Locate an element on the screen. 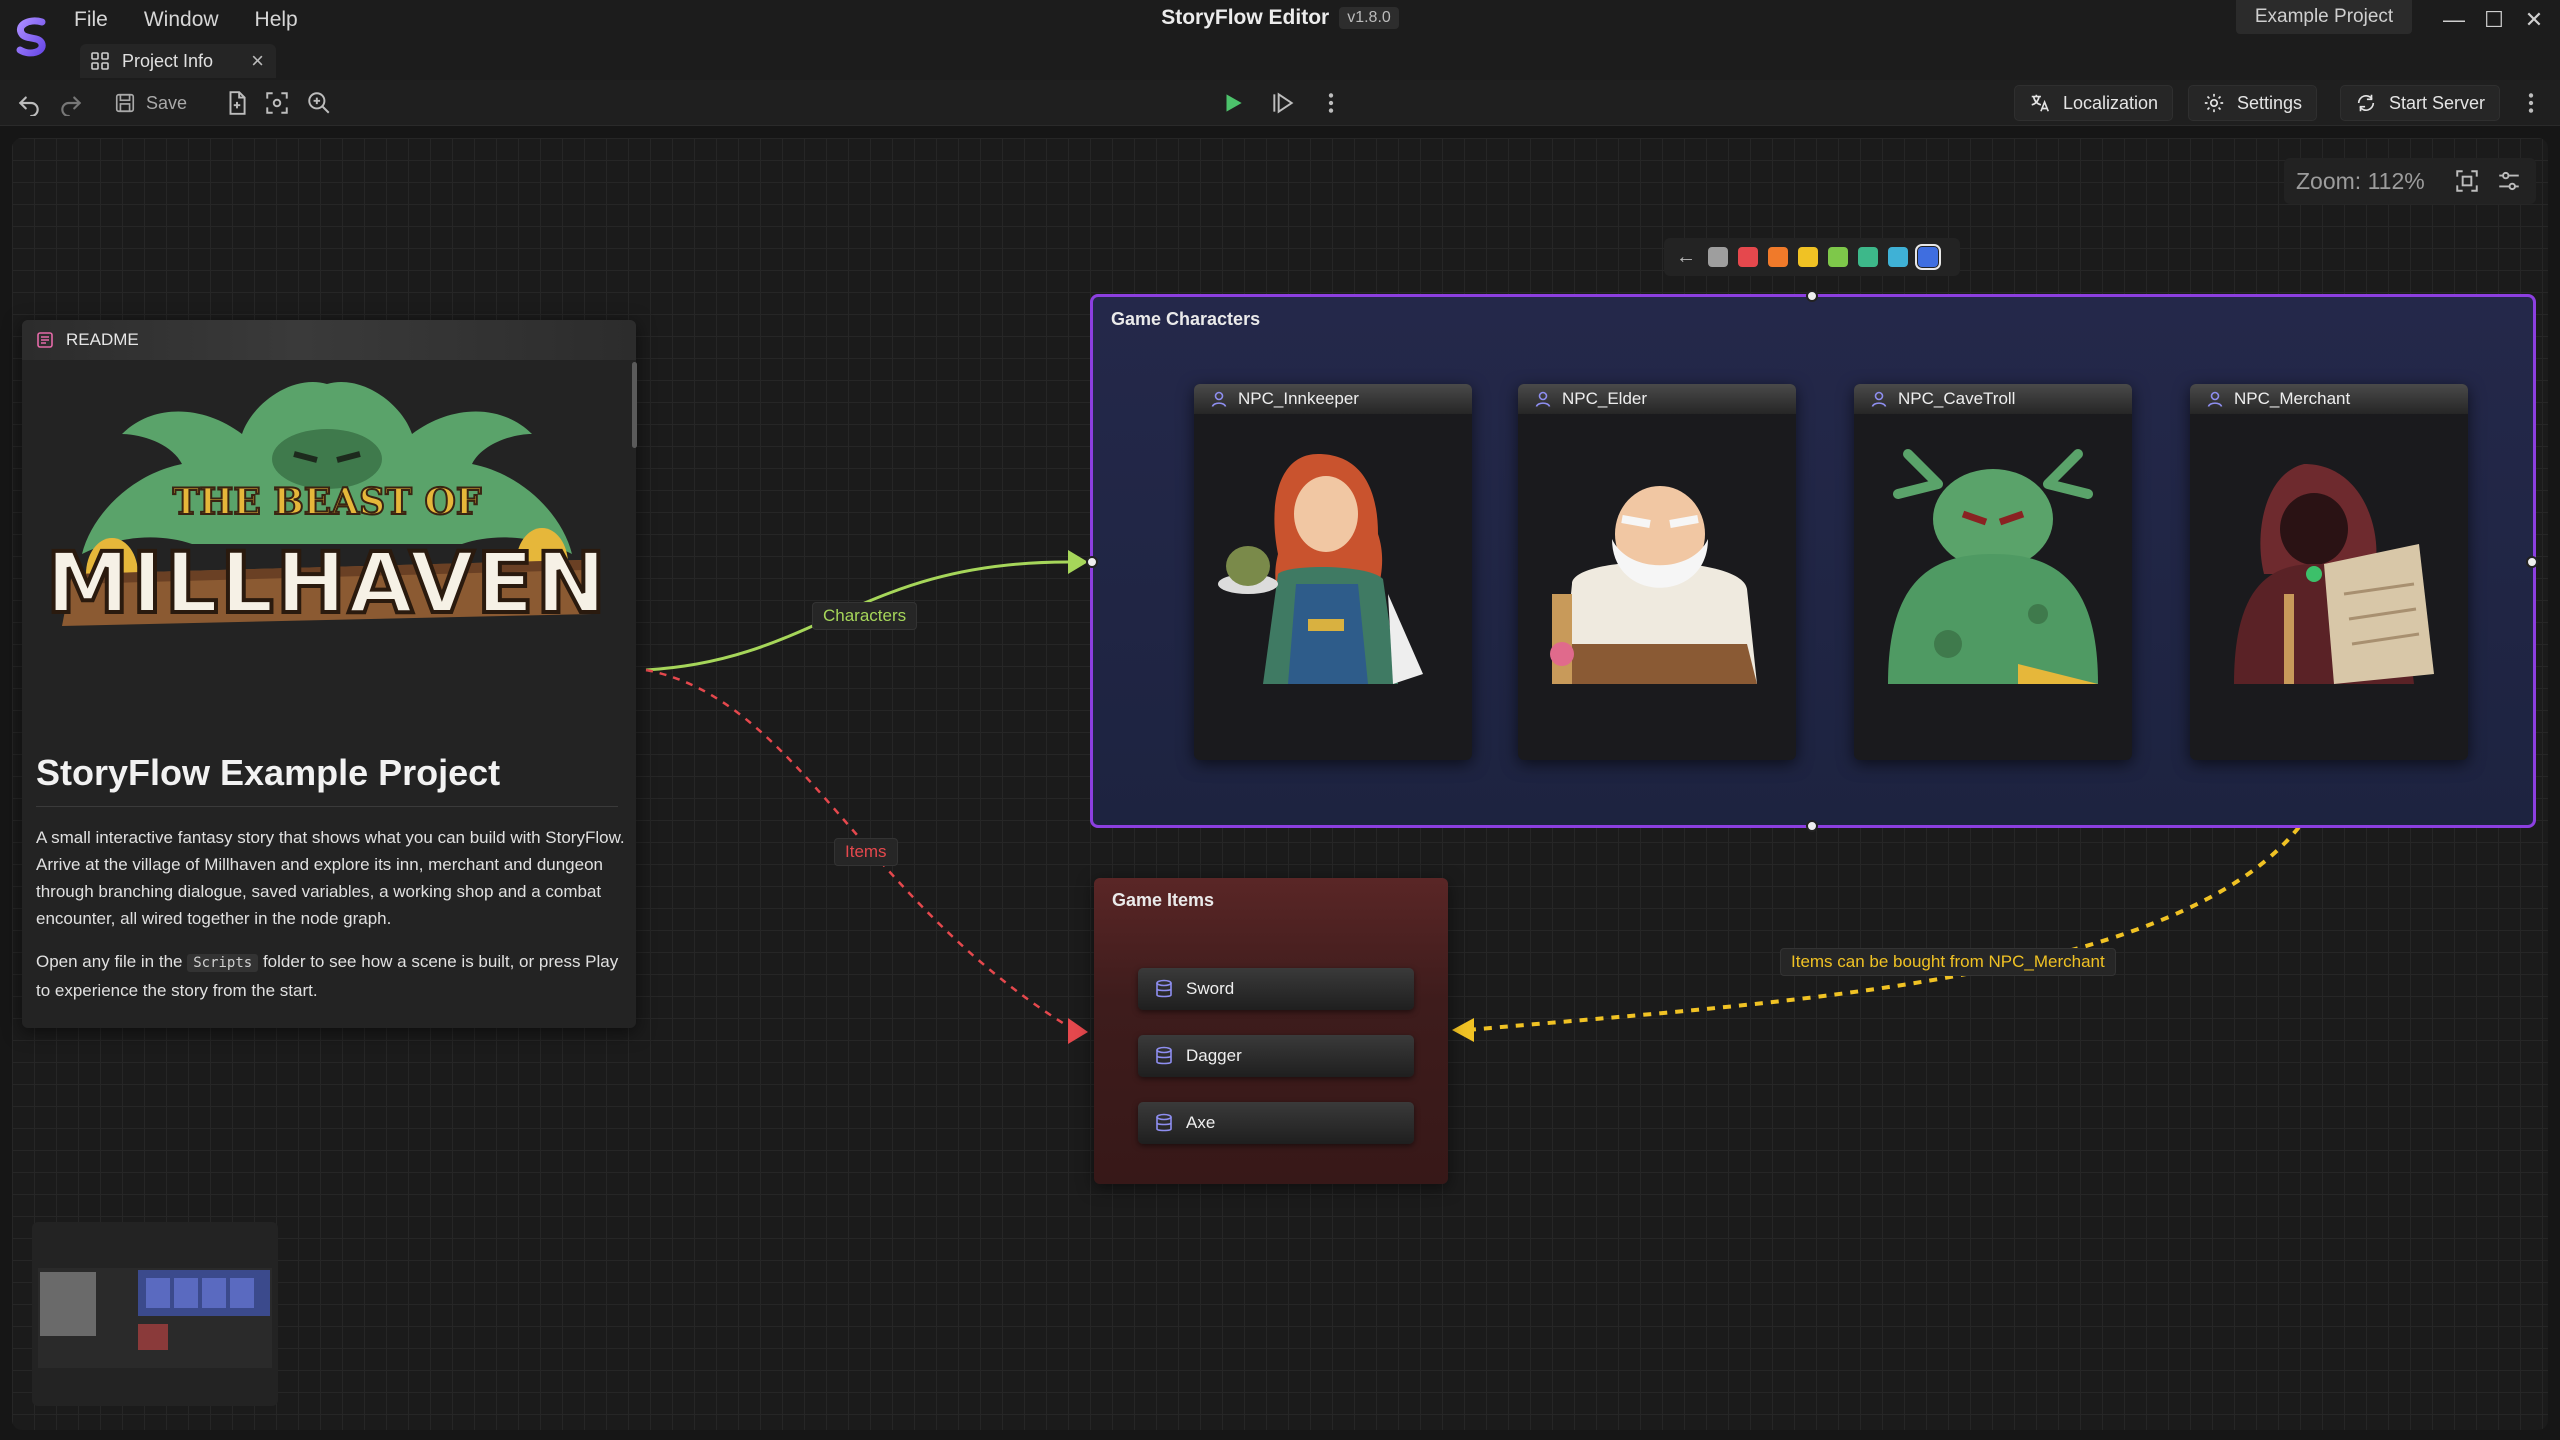 The height and width of the screenshot is (1440, 2560). character-card: NPC_Innkeeper is located at coordinates (1333, 572).